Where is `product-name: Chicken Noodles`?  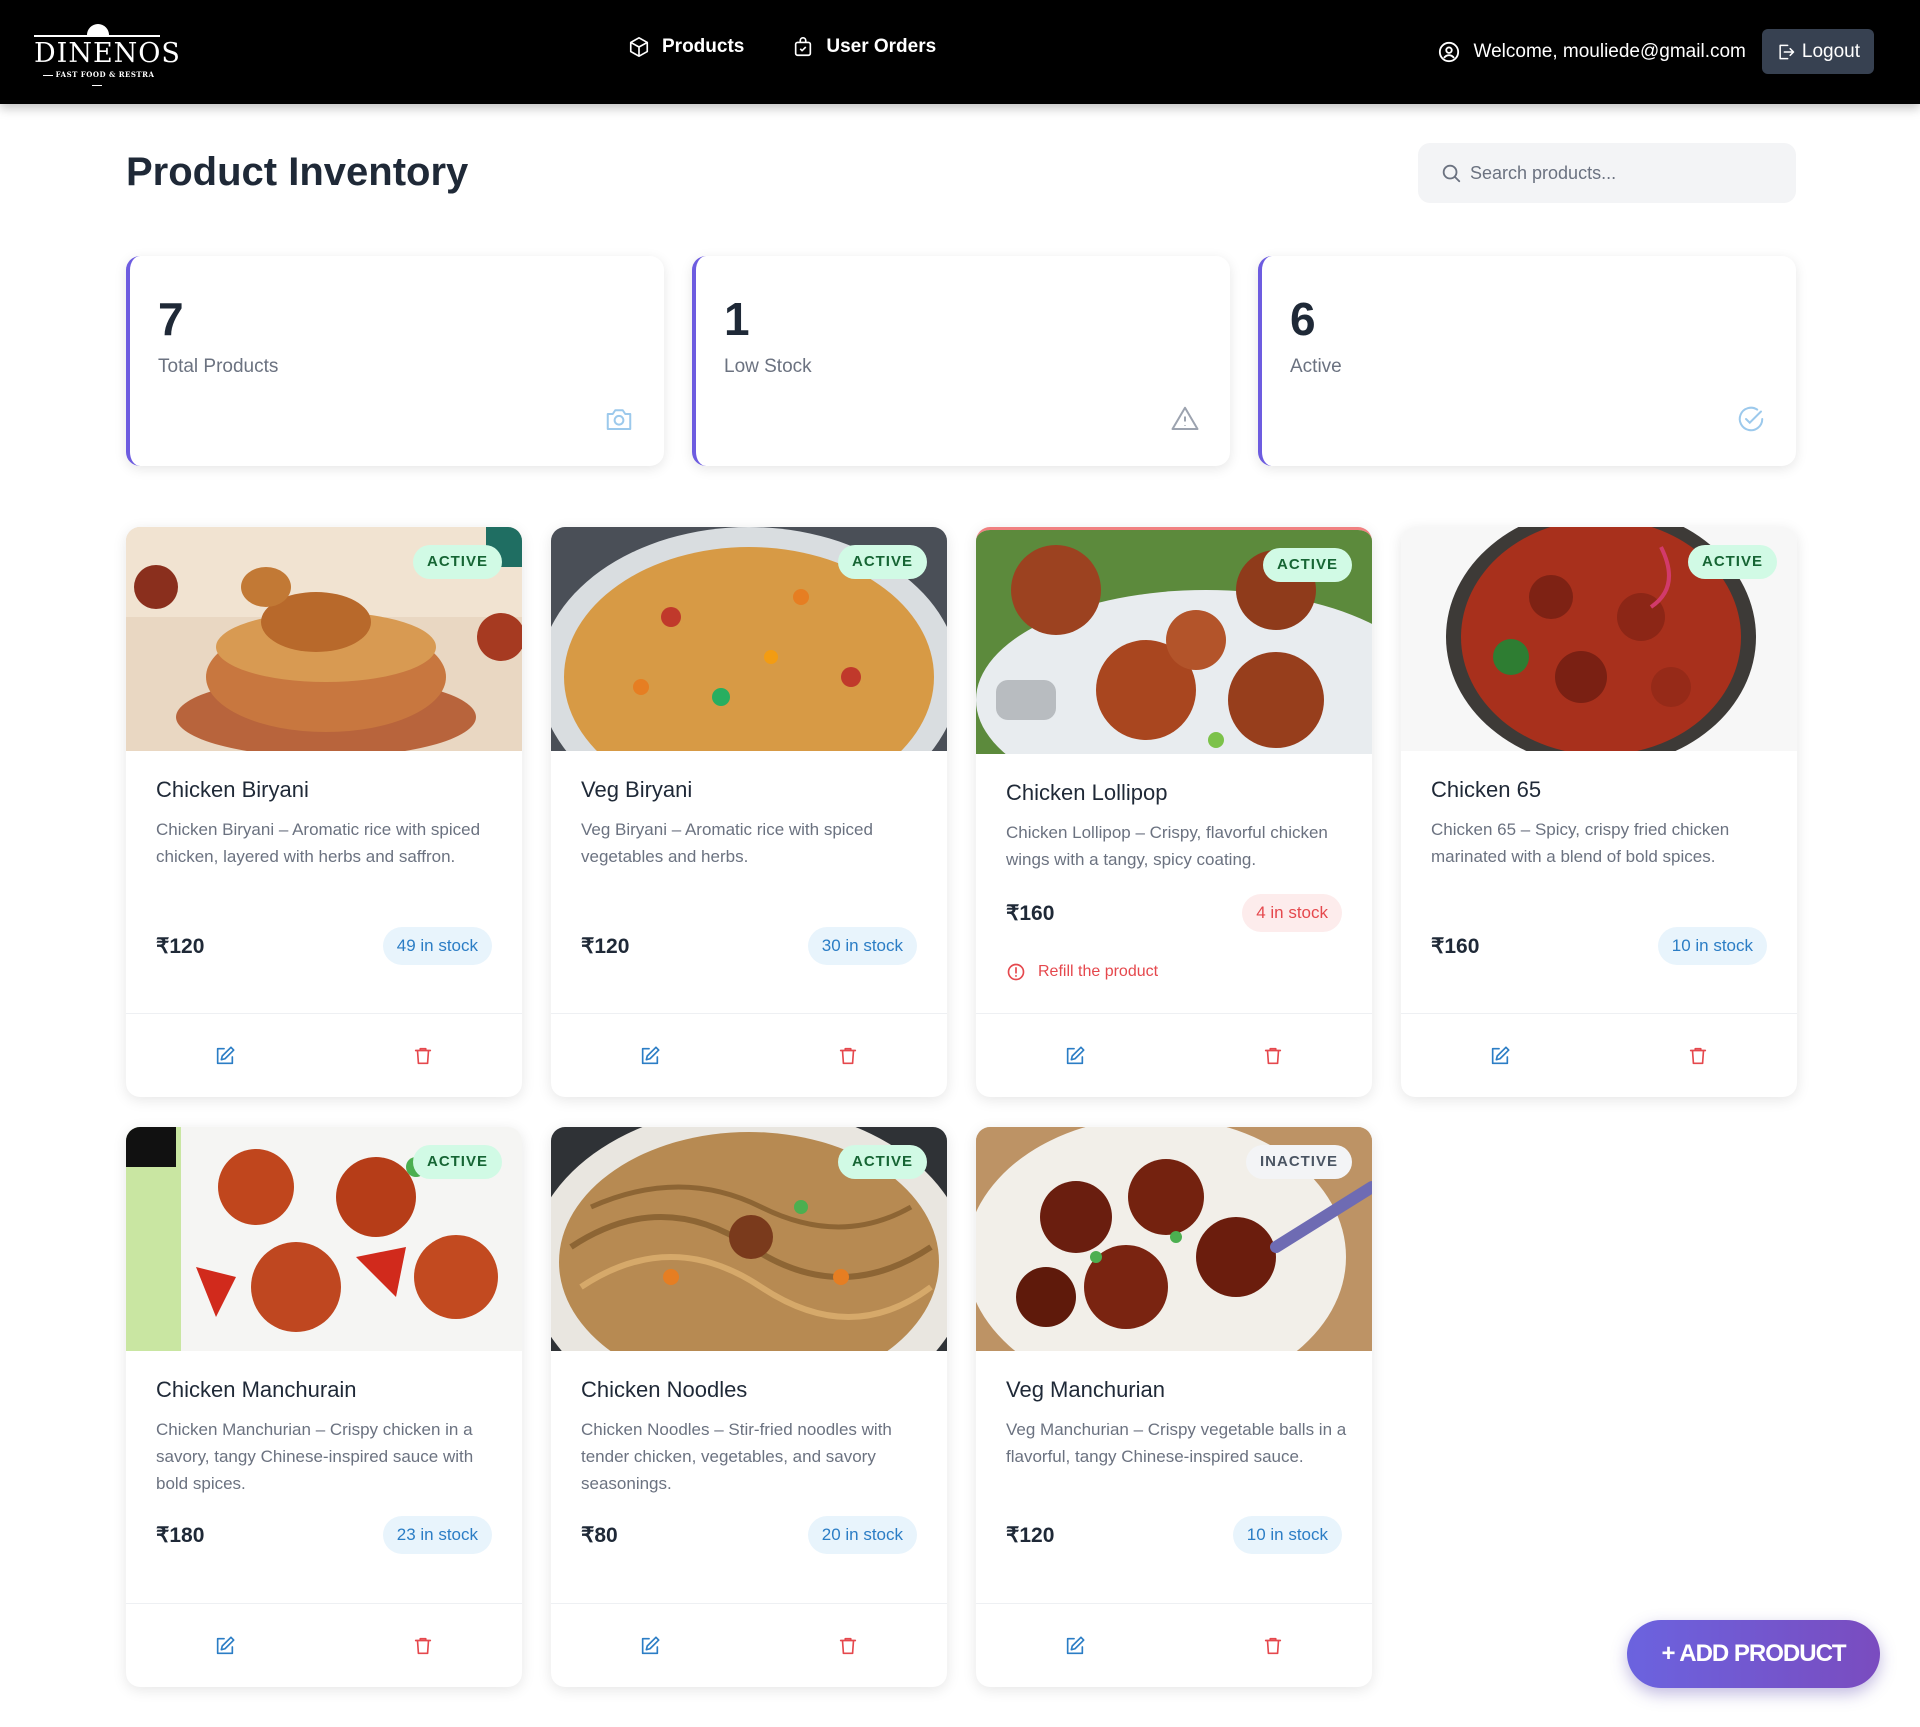
product-name: Chicken Noodles is located at coordinates (664, 1389).